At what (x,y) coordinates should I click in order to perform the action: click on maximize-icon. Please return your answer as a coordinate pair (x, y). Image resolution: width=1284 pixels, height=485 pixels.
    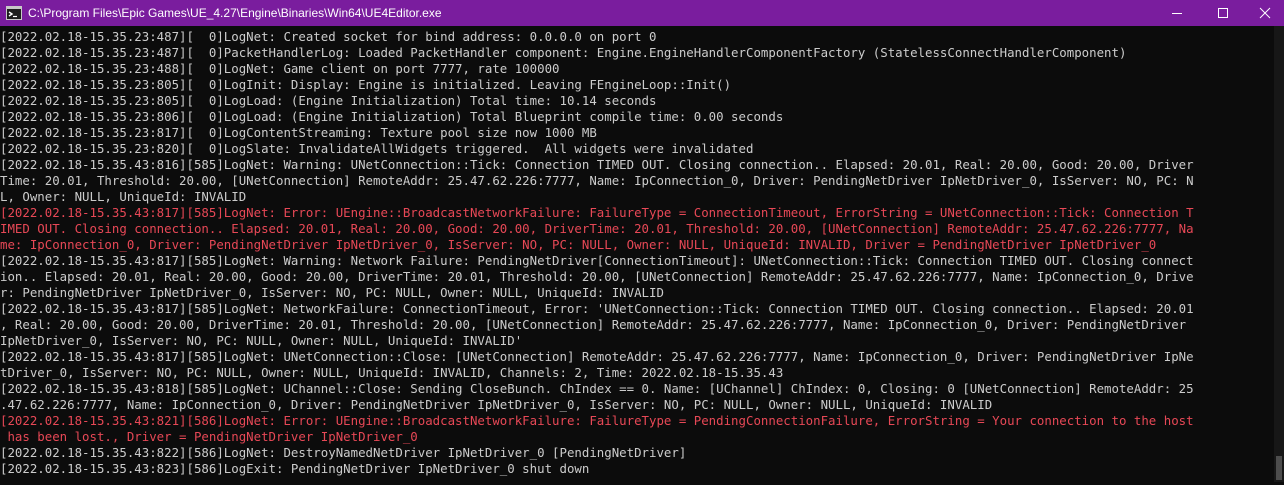
    Looking at the image, I should click on (1223, 13).